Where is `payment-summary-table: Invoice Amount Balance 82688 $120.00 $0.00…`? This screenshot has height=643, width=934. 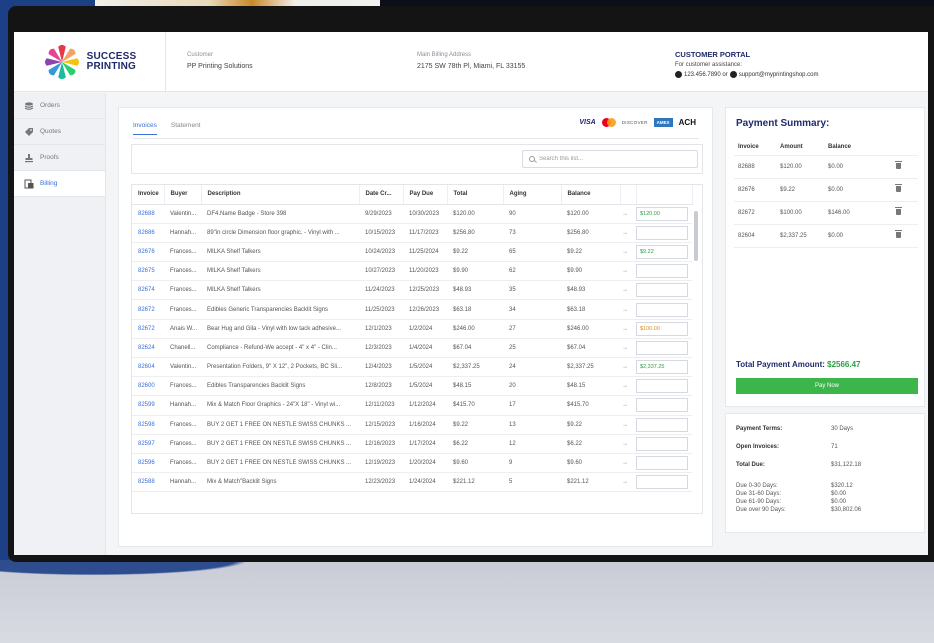 payment-summary-table: Invoice Amount Balance 82688 $120.00 $0.00… is located at coordinates (826, 193).